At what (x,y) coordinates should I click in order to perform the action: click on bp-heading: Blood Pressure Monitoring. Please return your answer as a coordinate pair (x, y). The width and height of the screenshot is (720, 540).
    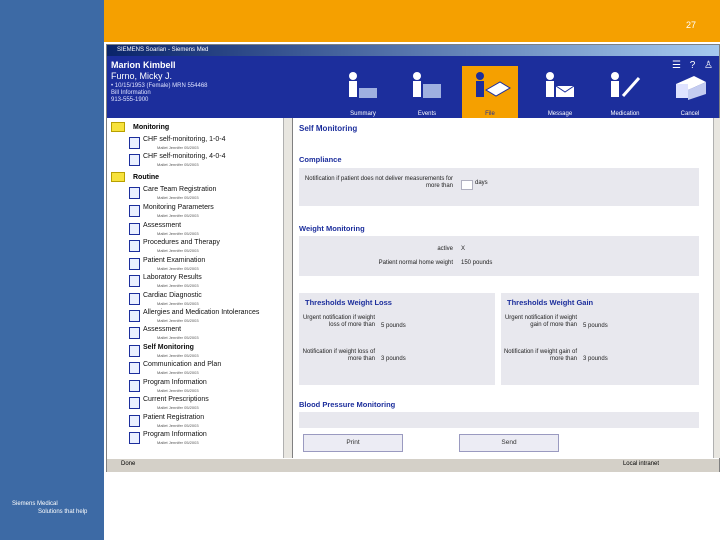
    Looking at the image, I should click on (347, 404).